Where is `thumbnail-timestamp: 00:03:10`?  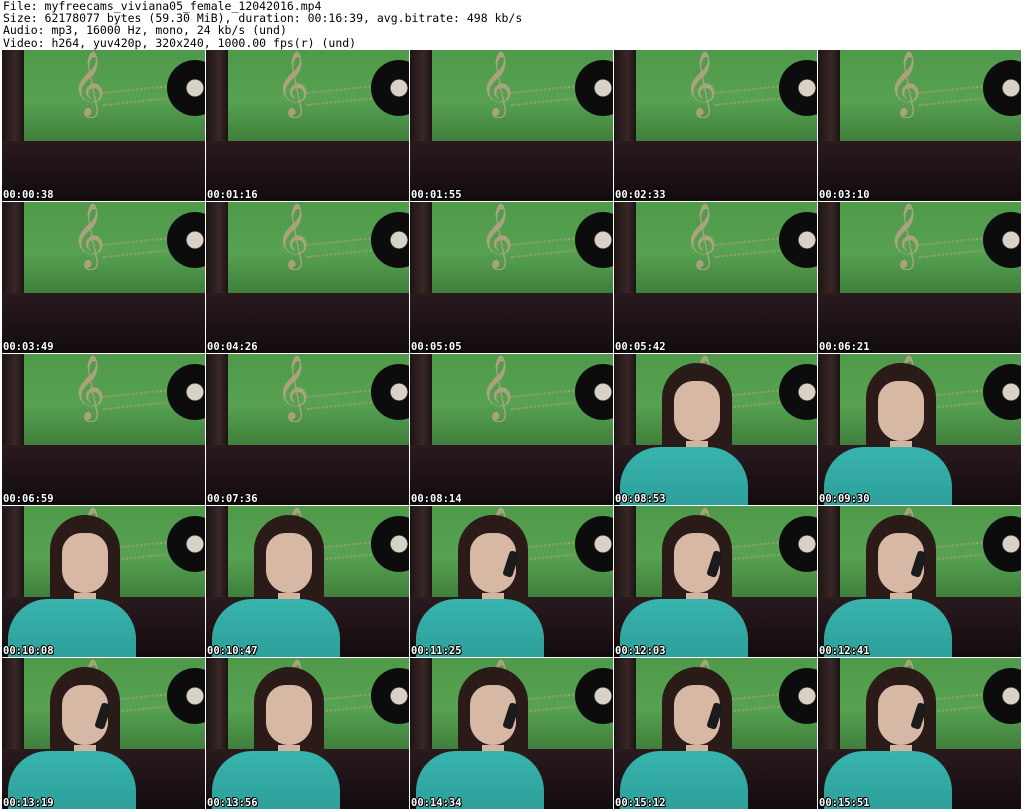
thumbnail-timestamp: 00:03:10 is located at coordinates (844, 195).